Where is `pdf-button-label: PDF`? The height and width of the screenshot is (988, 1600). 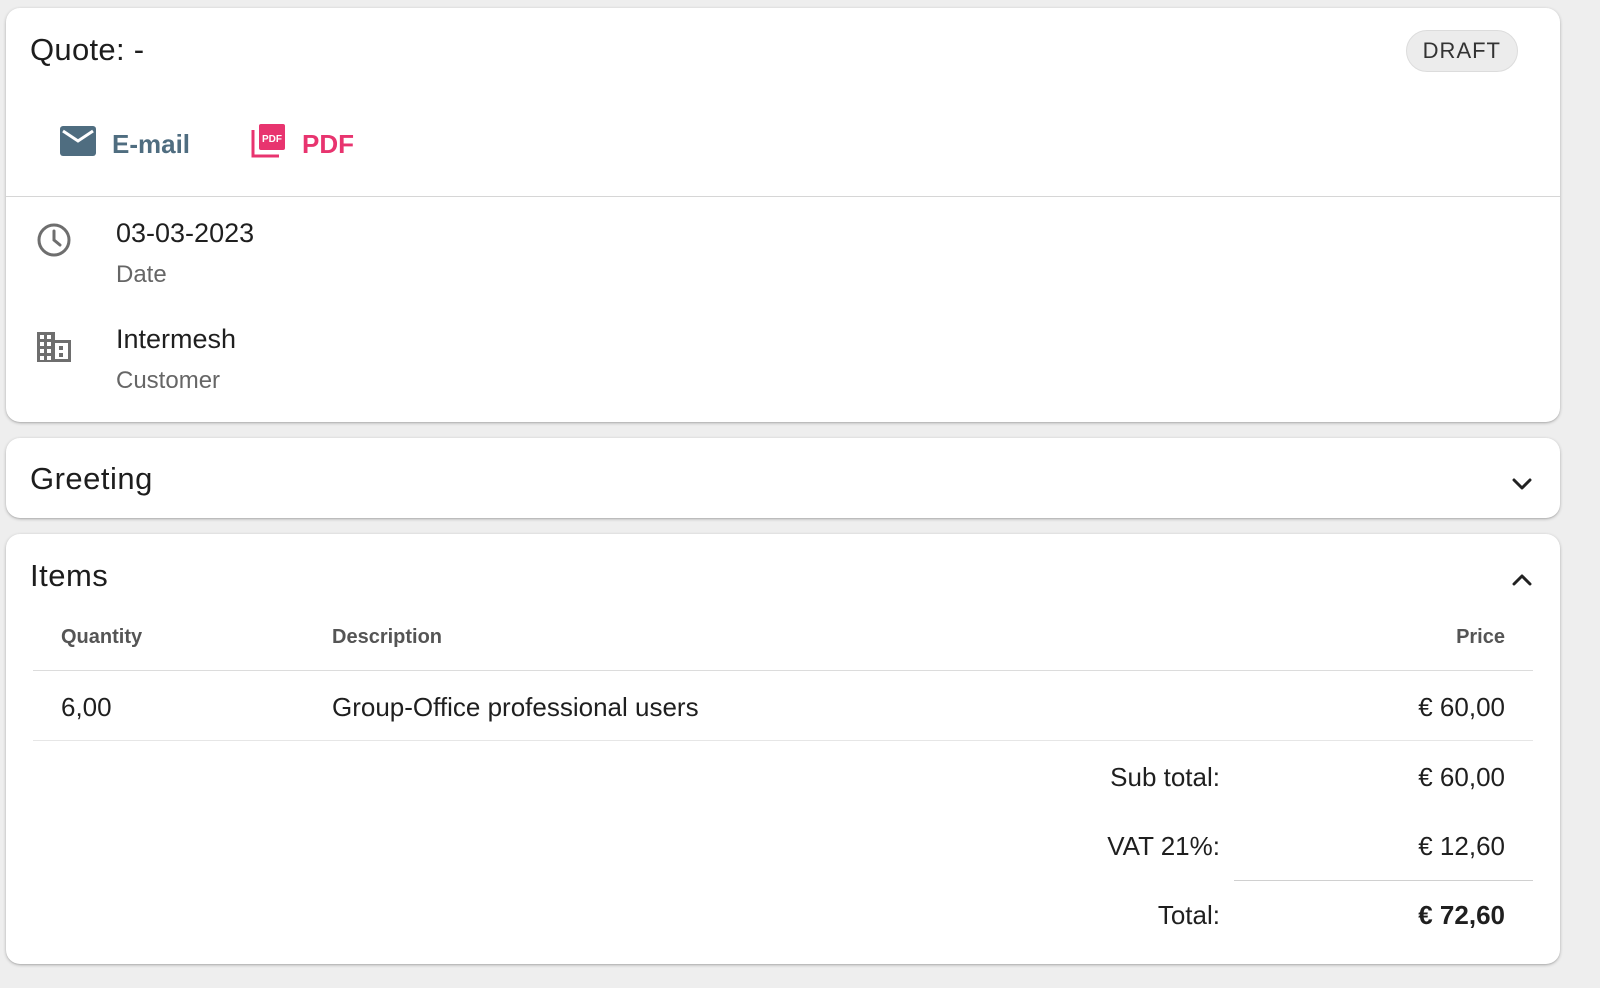
pdf-button-label: PDF is located at coordinates (328, 143).